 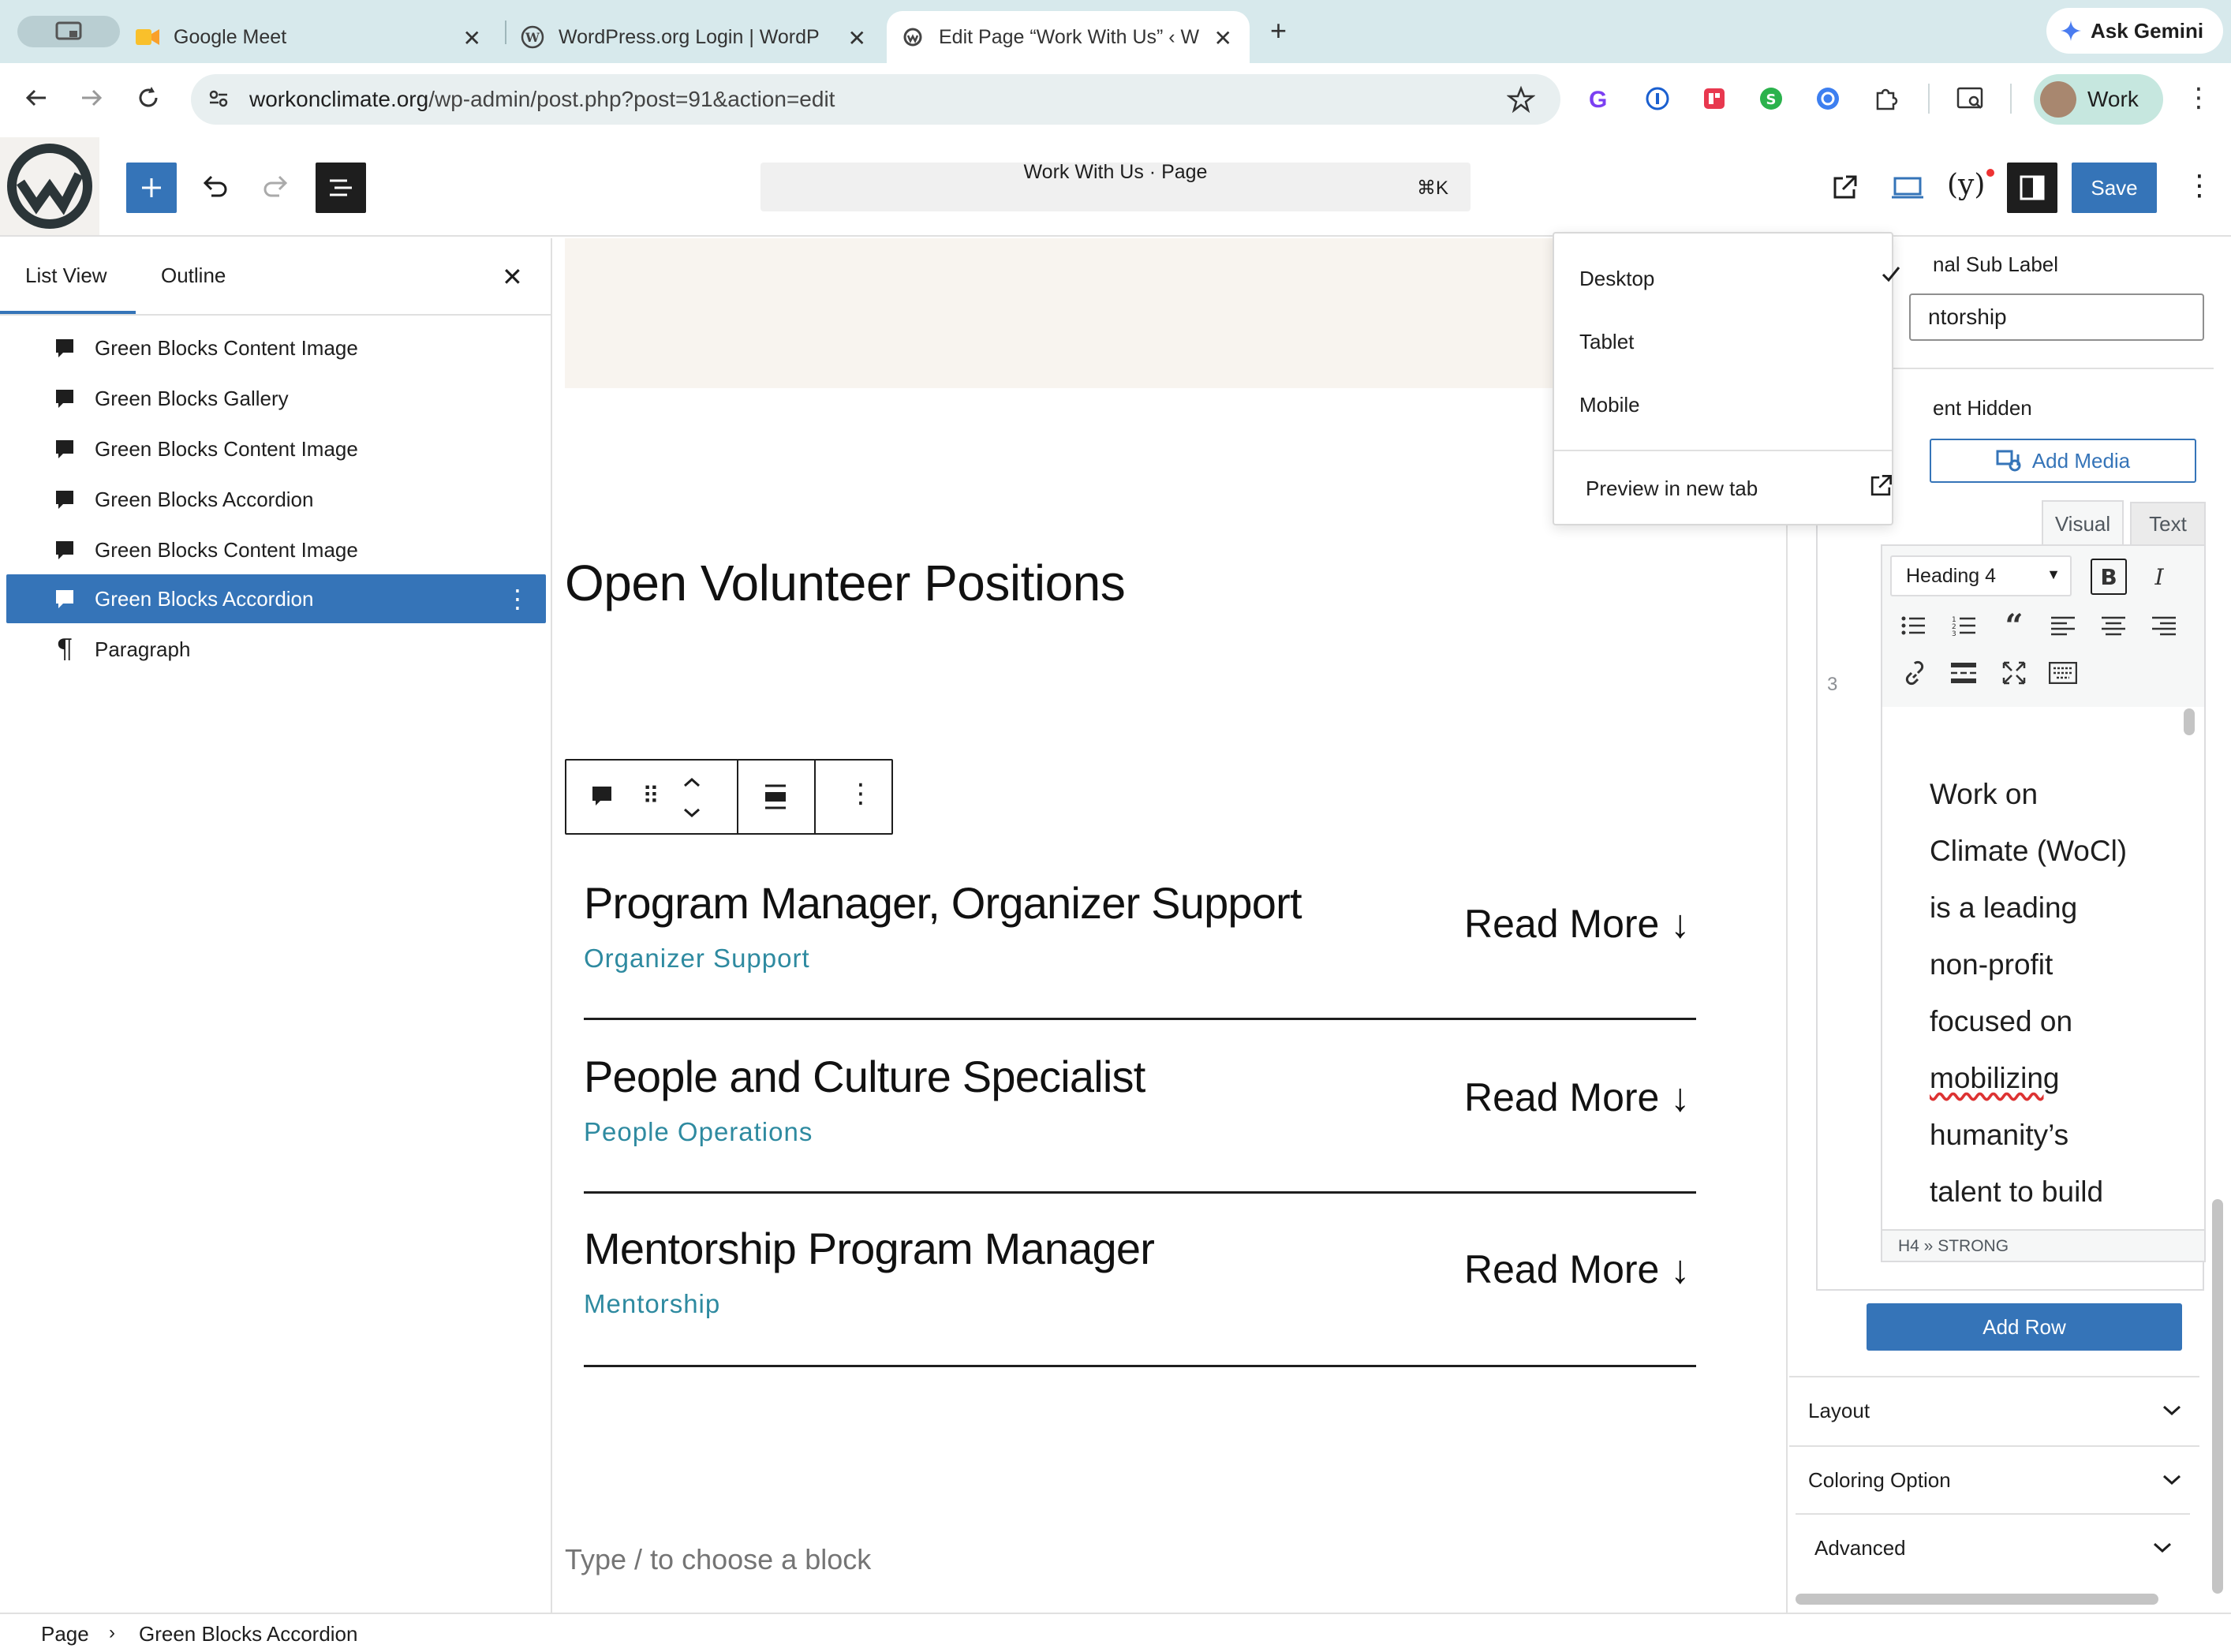 I want to click on redo-icon, so click(x=276, y=188).